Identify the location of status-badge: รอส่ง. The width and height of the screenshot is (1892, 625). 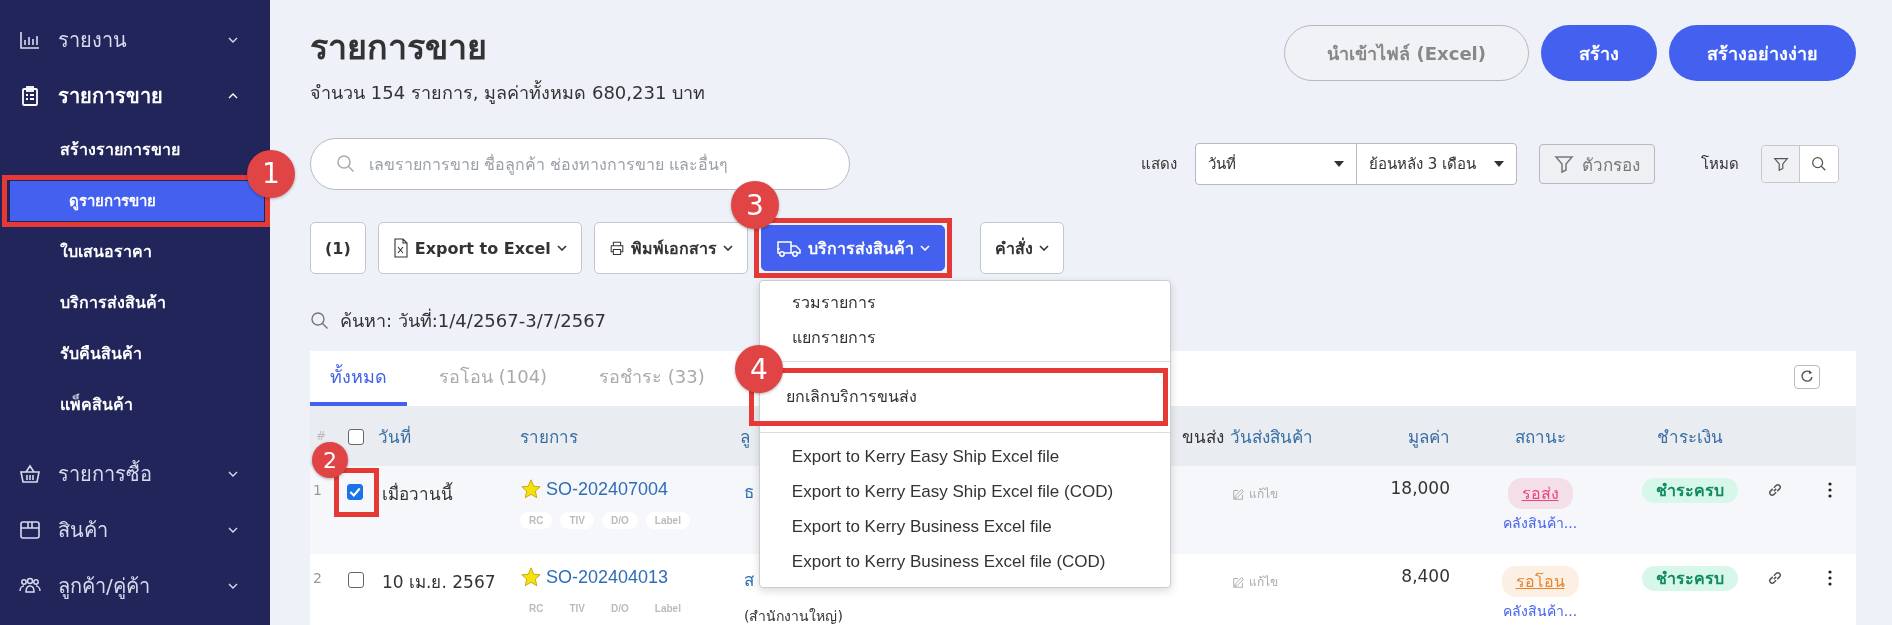
(1540, 493).